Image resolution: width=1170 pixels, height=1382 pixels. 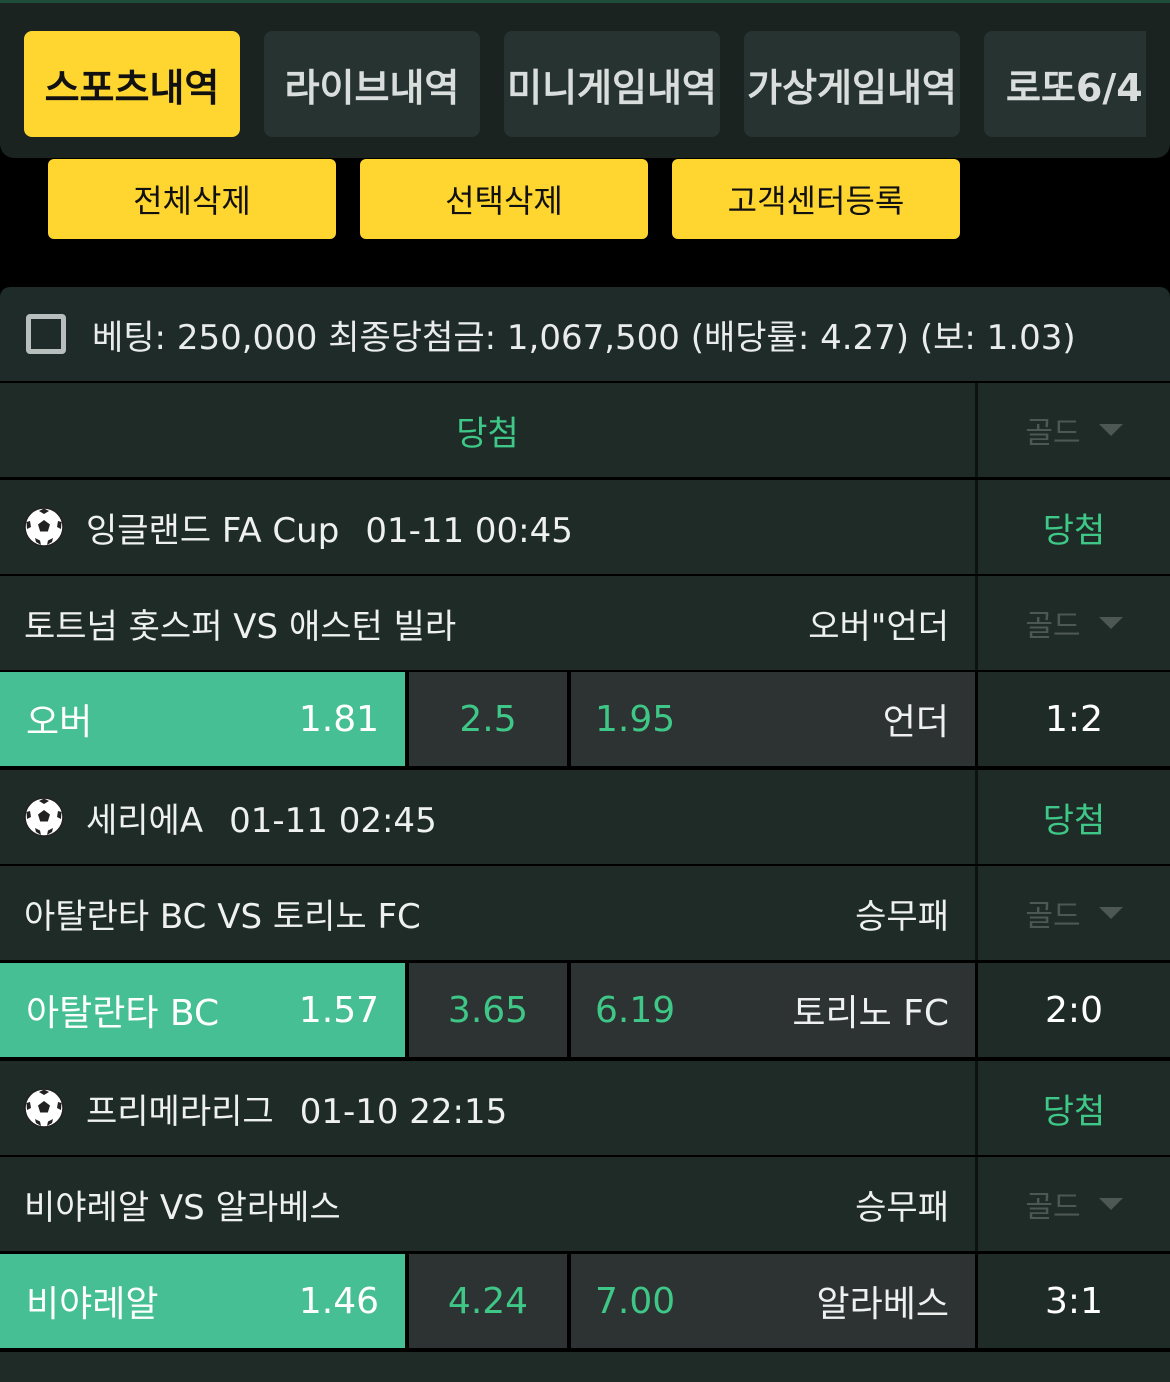 I want to click on away-odds: 7.00, so click(x=635, y=1301).